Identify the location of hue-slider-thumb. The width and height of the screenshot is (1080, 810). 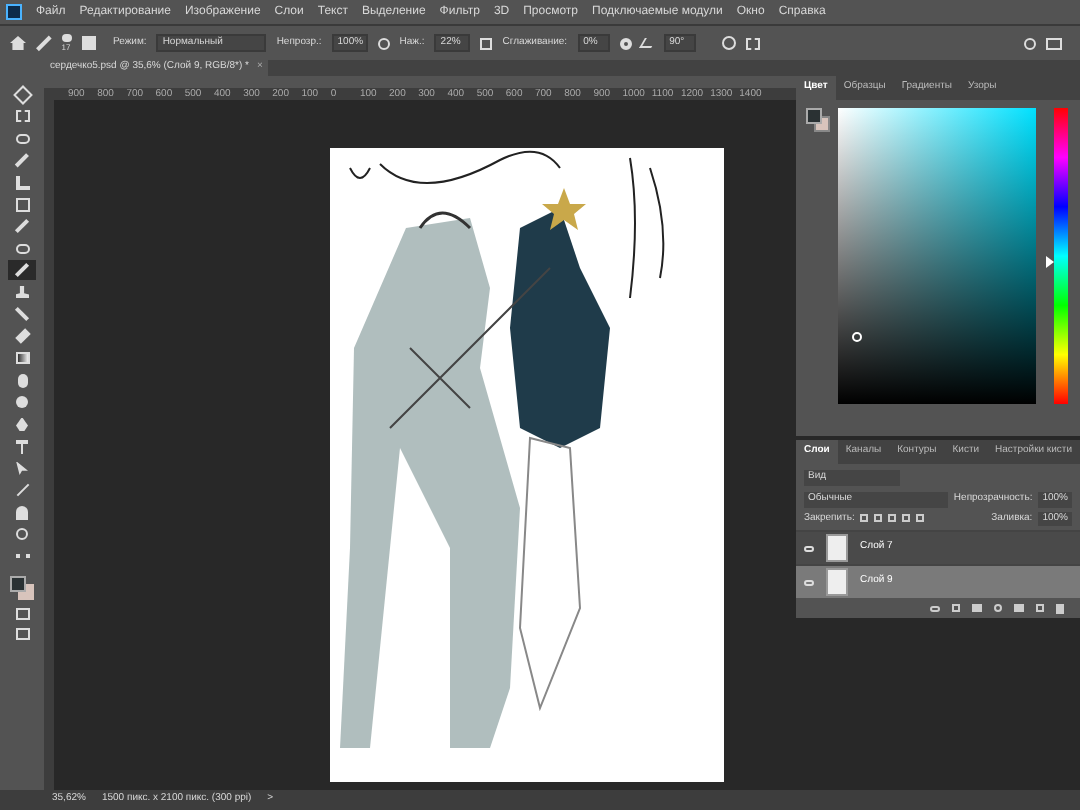
(1050, 261).